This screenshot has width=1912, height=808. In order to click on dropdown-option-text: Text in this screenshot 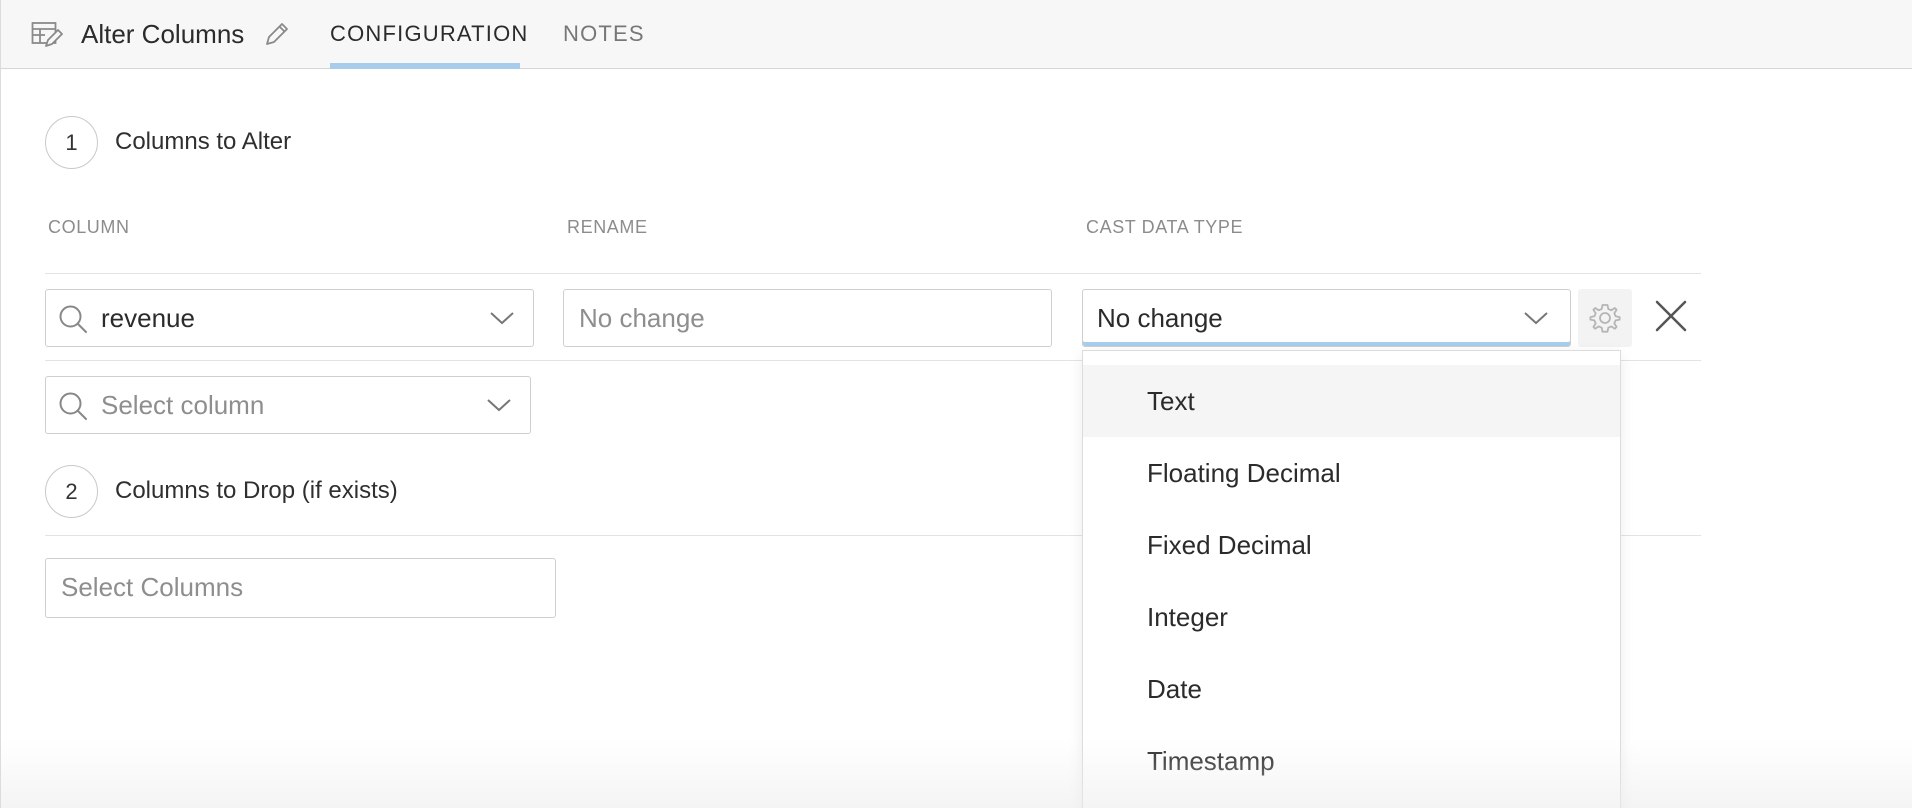, I will do `click(1351, 401)`.